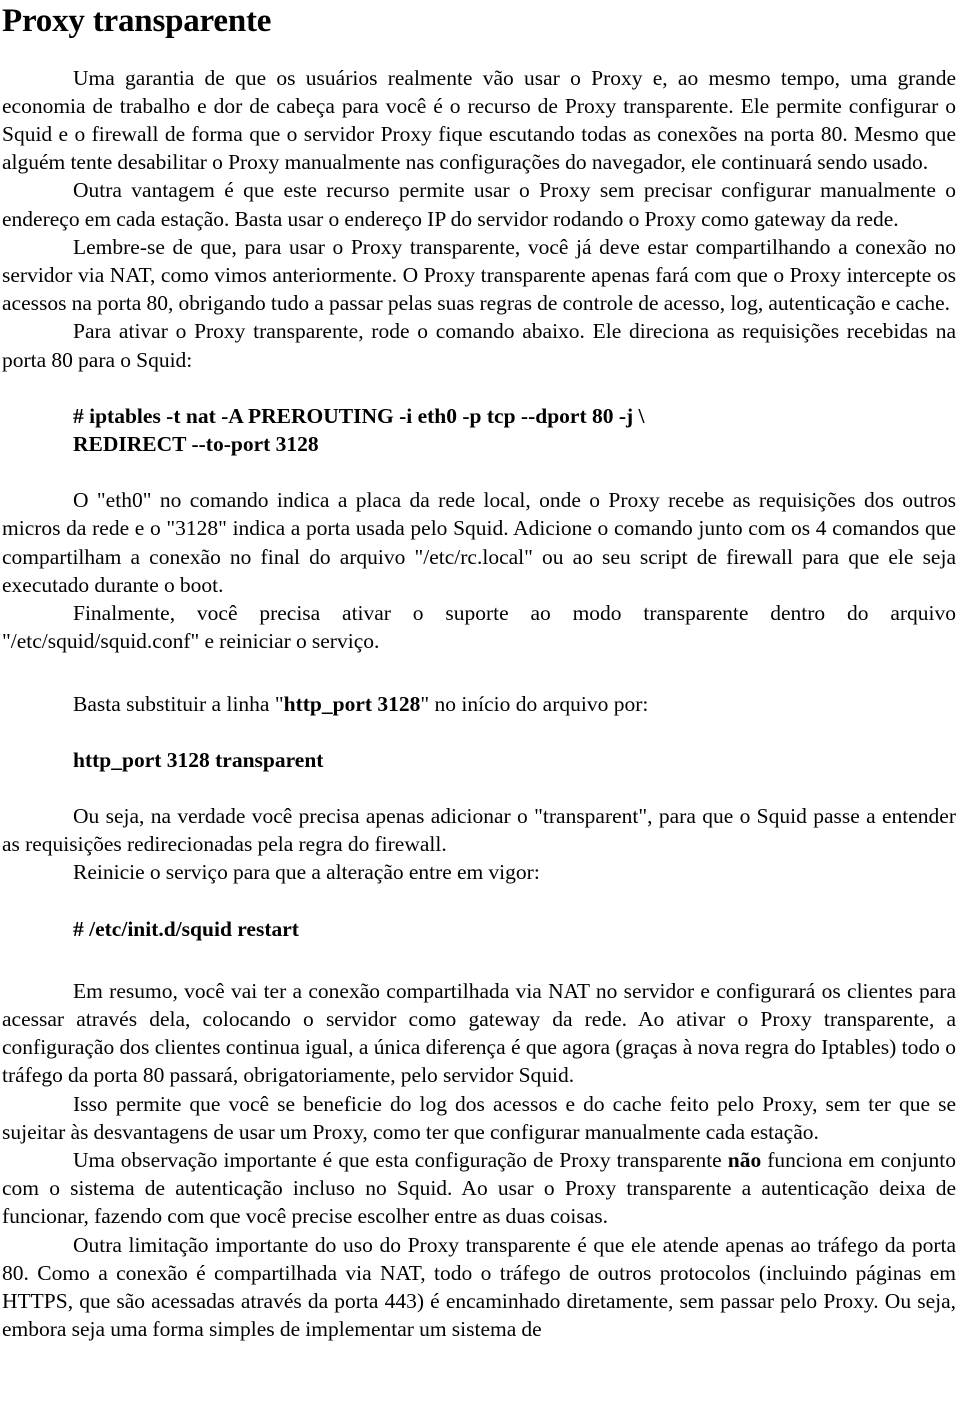  I want to click on gap-before-command-restart, so click(479, 901).